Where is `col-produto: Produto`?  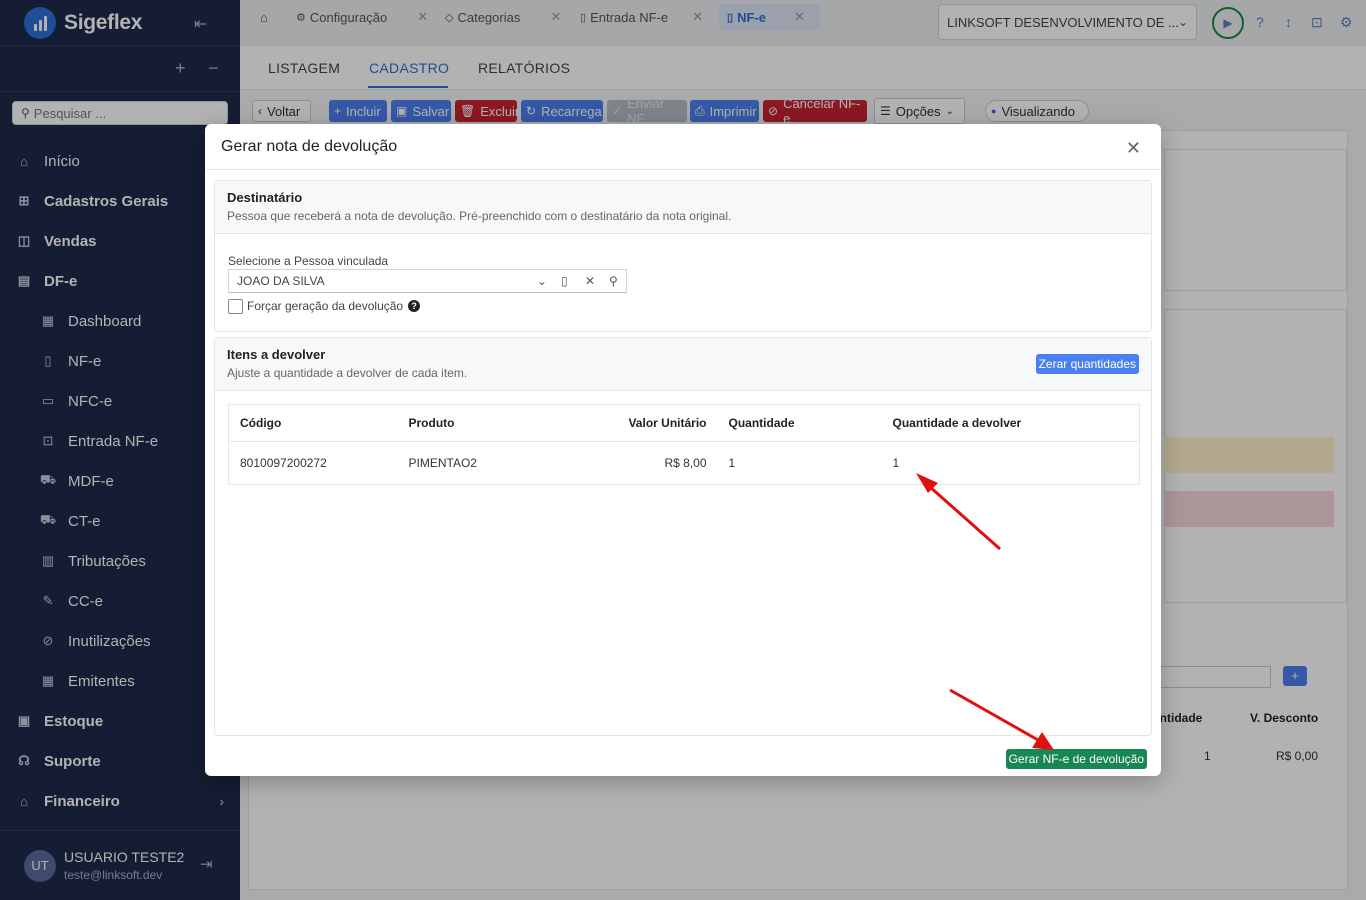 col-produto: Produto is located at coordinates (477, 423).